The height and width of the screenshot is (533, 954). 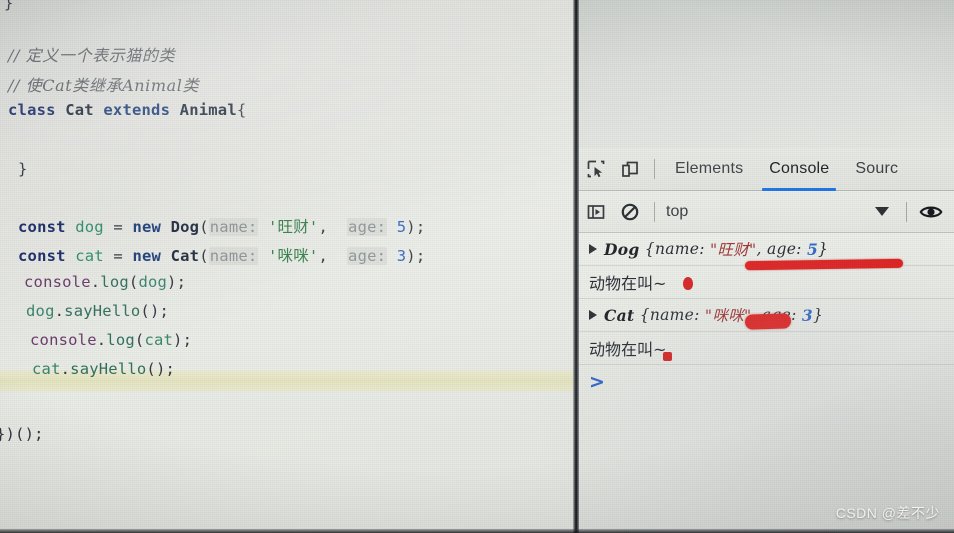 What do you see at coordinates (98, 311) in the screenshot?
I see `code-line-dog-sayhello: dog.sayHello();` at bounding box center [98, 311].